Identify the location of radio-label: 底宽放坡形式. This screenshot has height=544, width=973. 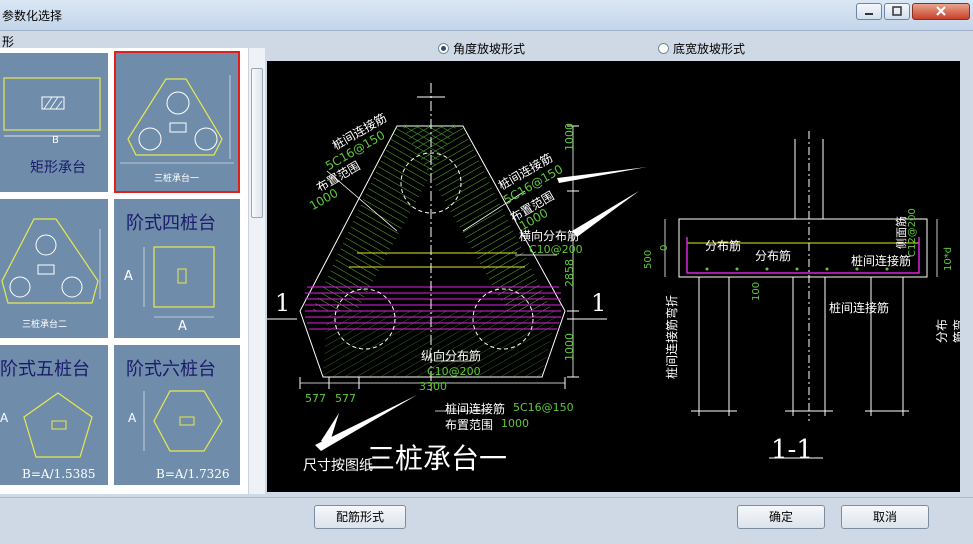
(709, 49).